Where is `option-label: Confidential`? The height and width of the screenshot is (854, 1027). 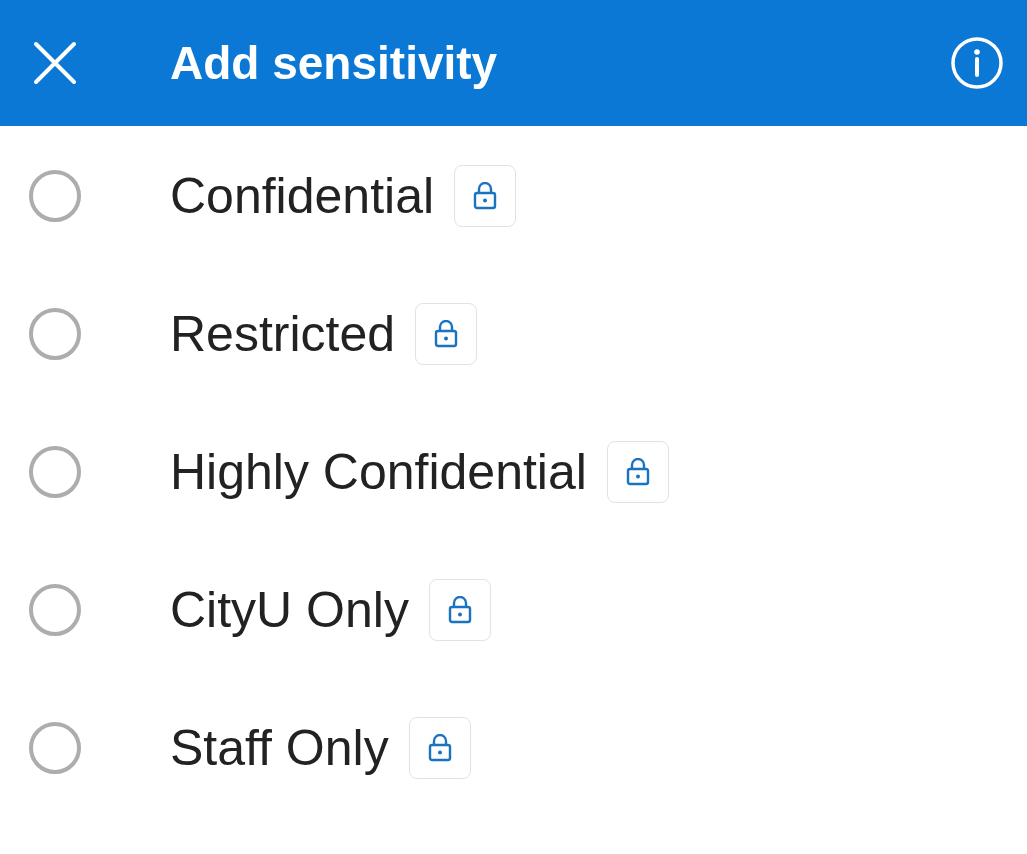 option-label: Confidential is located at coordinates (302, 196).